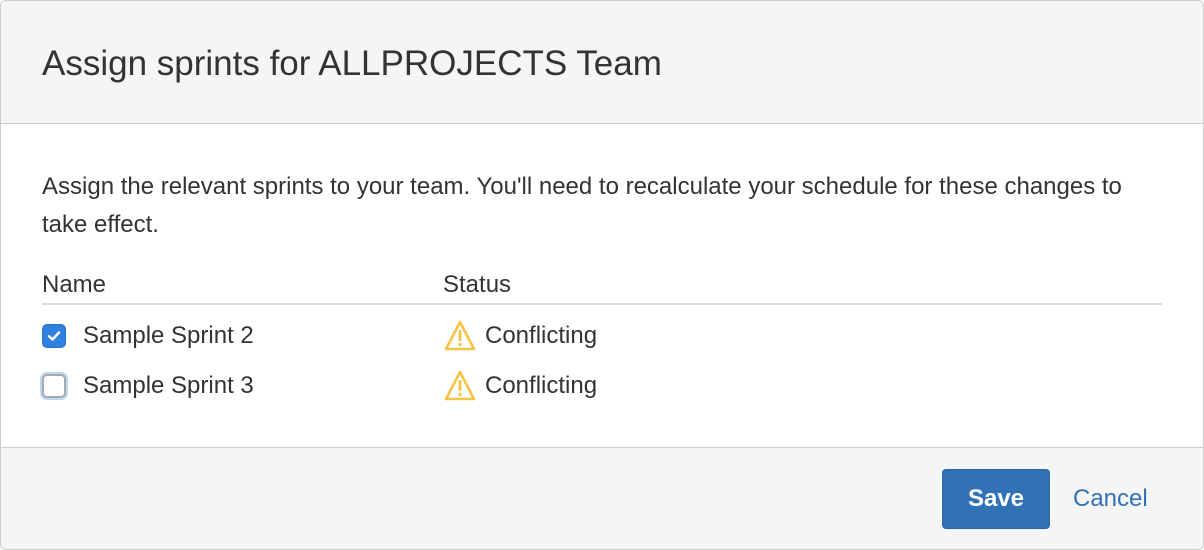 The image size is (1204, 550). I want to click on table-row: Sample Sprint 3 Conflicting, so click(602, 387).